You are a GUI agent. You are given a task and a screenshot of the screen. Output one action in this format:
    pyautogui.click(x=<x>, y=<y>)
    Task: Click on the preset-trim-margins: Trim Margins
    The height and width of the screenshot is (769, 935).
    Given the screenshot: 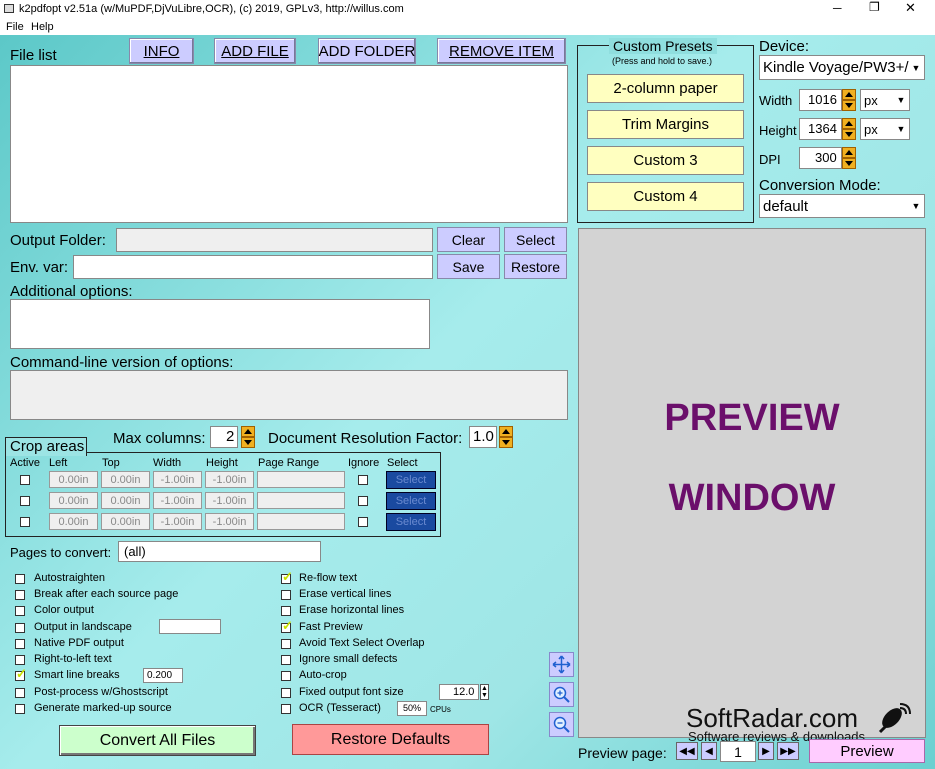 What is the action you would take?
    pyautogui.click(x=665, y=124)
    